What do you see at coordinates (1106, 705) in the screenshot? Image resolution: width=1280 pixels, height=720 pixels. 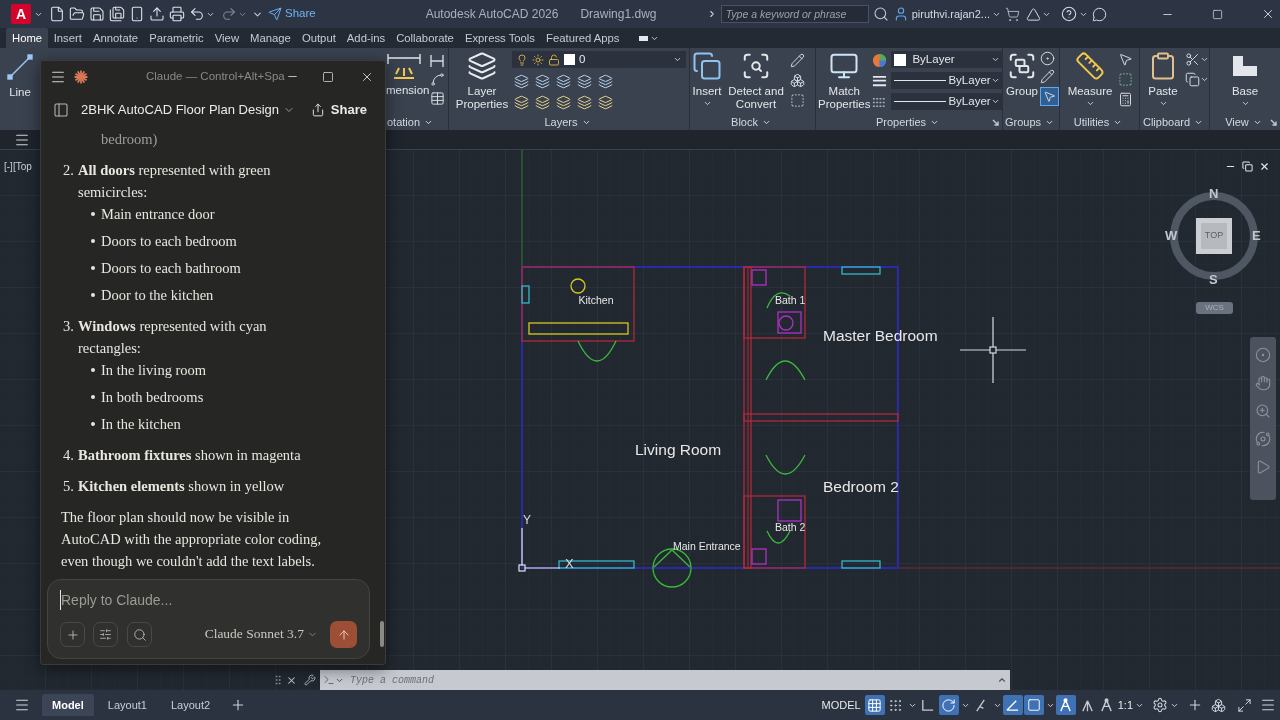 I see `drafting-compass-icon` at bounding box center [1106, 705].